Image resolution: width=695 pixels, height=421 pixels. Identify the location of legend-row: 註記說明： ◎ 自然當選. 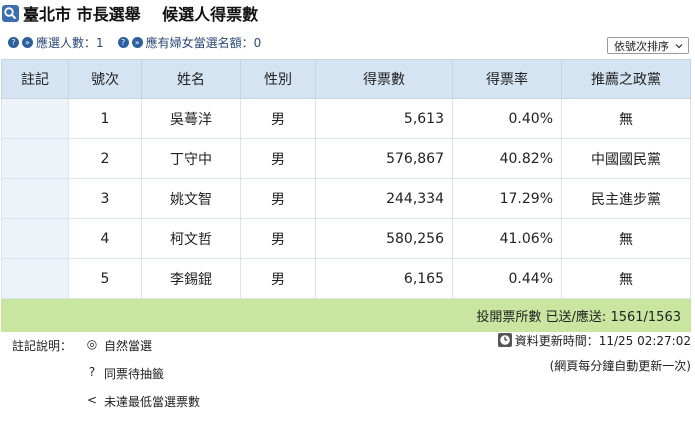
(106, 351).